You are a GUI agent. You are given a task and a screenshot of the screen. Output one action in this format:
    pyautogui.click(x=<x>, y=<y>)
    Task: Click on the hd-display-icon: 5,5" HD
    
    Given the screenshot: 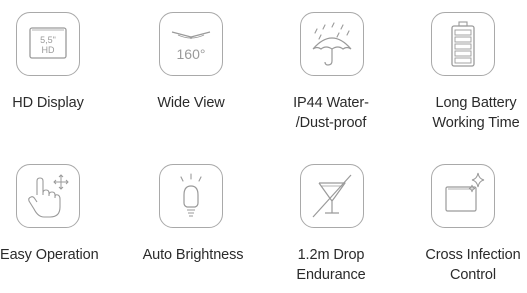 What is the action you would take?
    pyautogui.click(x=48, y=44)
    